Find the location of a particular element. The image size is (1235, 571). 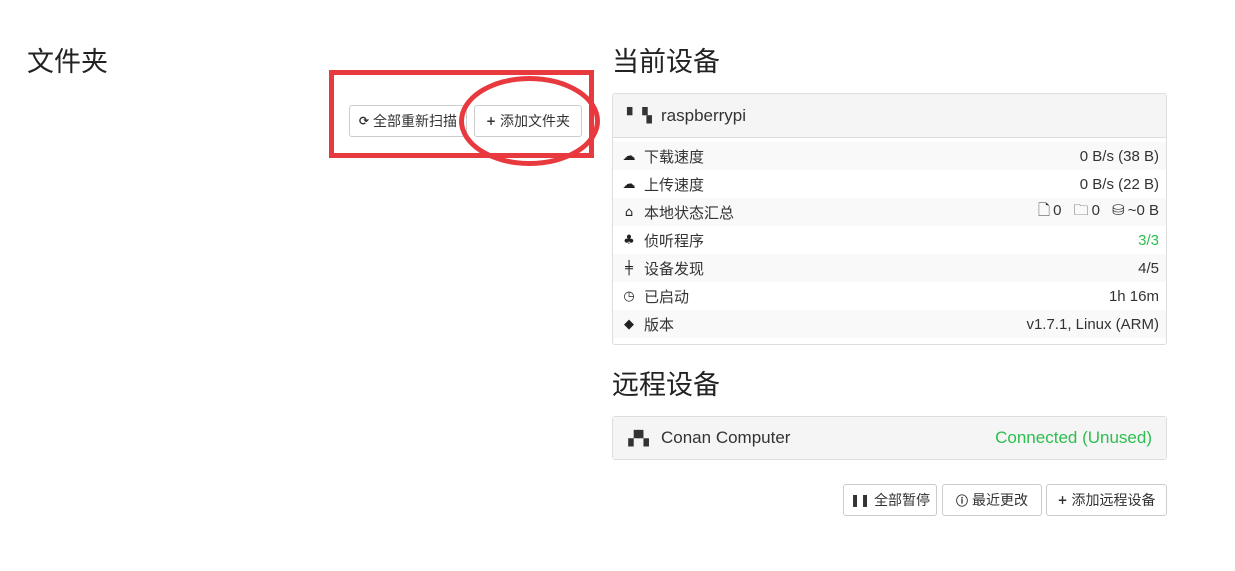

this-device-header: ▘▝▖ raspberrypi is located at coordinates (889, 116).